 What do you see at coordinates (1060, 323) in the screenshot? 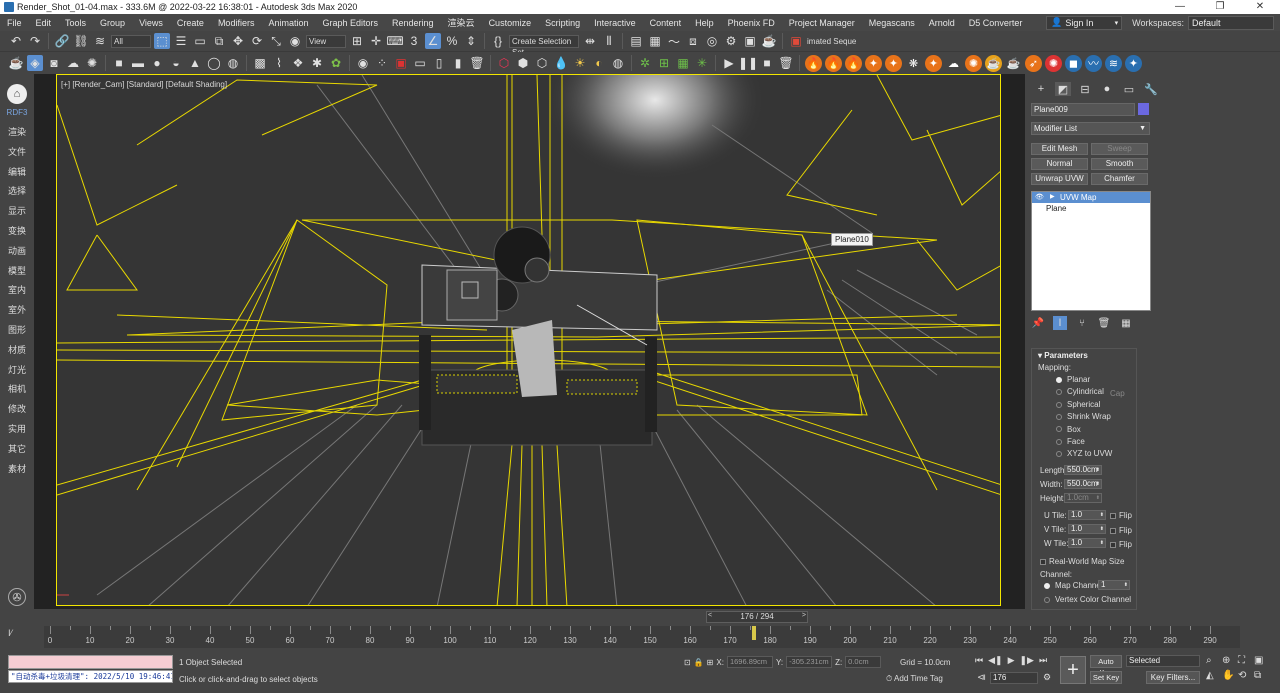
I see `show-end-result-icon: Ⅰ` at bounding box center [1060, 323].